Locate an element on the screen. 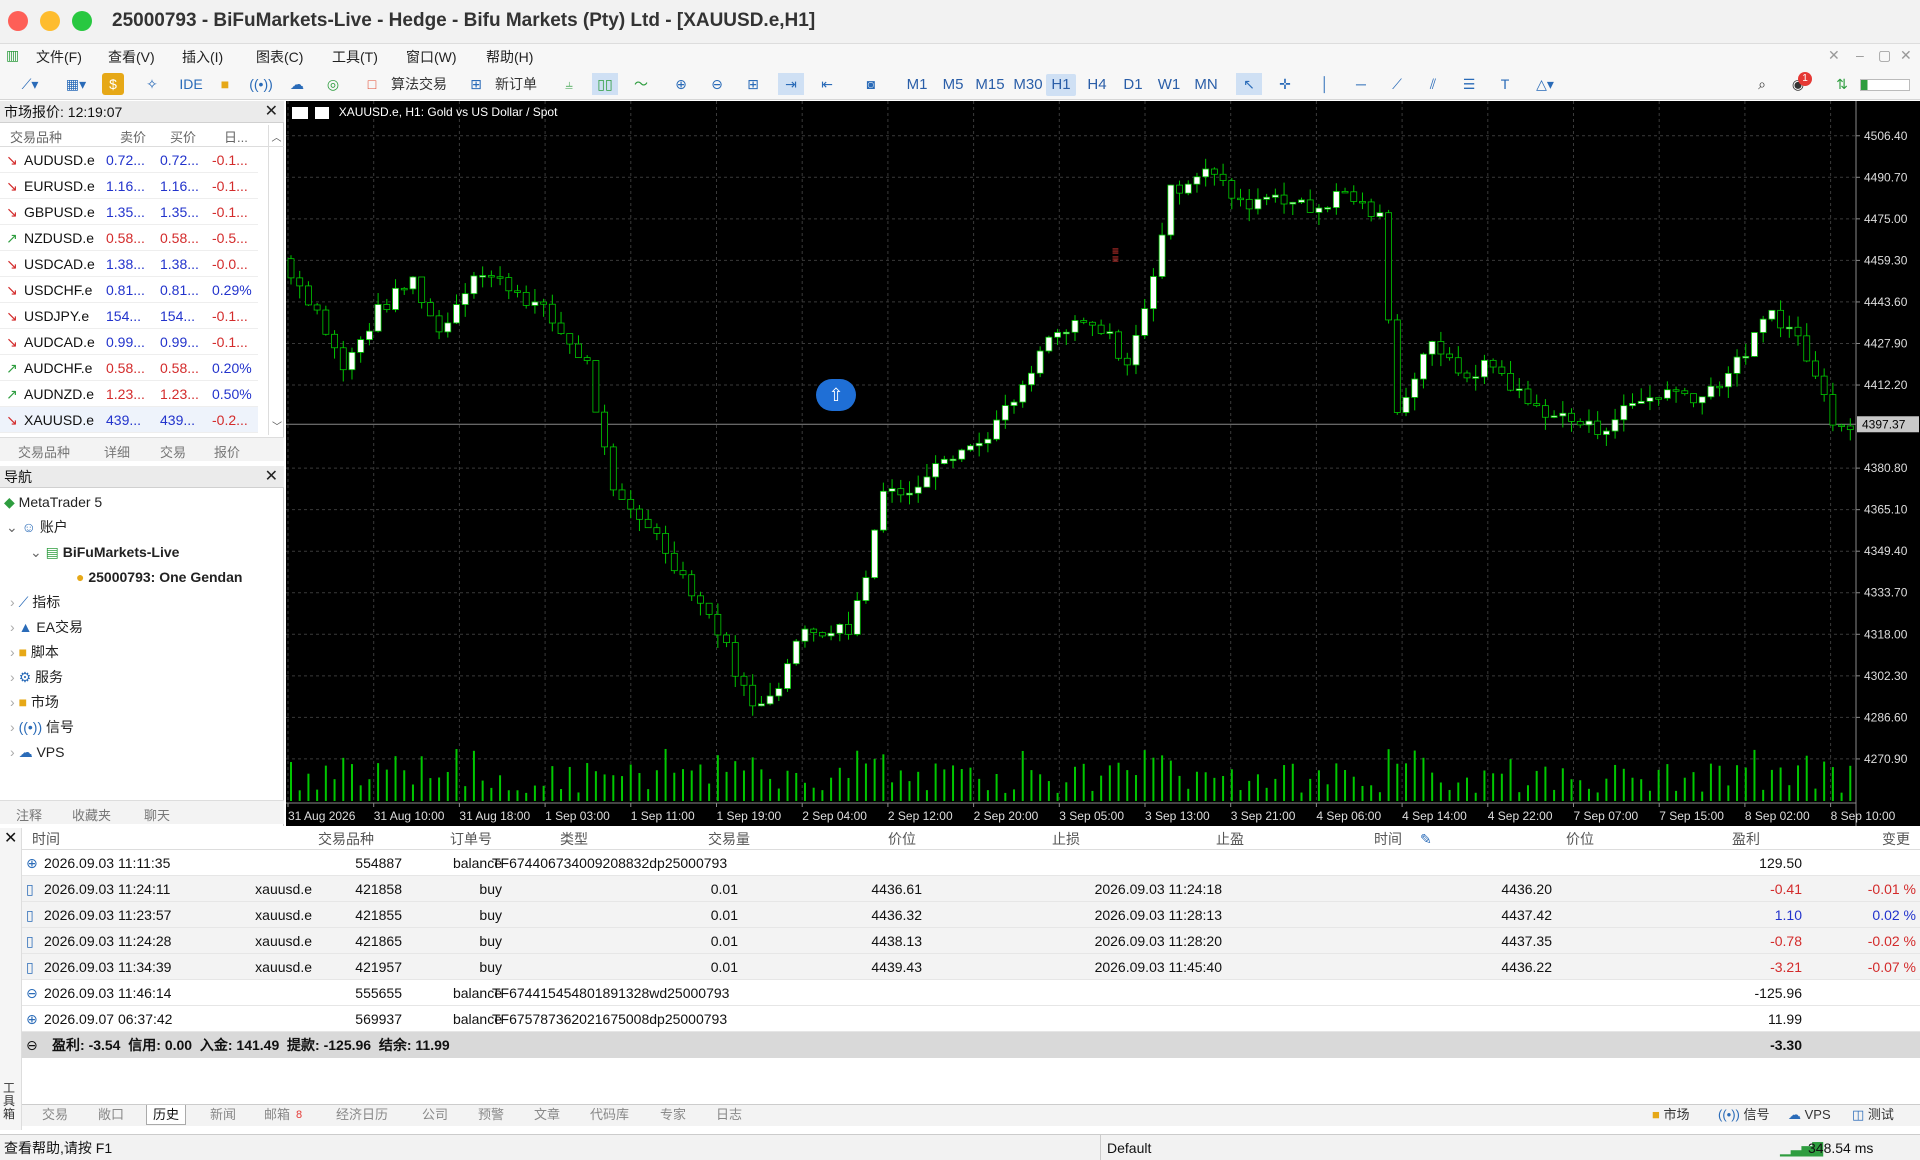 This screenshot has width=1920, height=1160. market-watch-scrollbar: ︿ ﹀ is located at coordinates (276, 280).